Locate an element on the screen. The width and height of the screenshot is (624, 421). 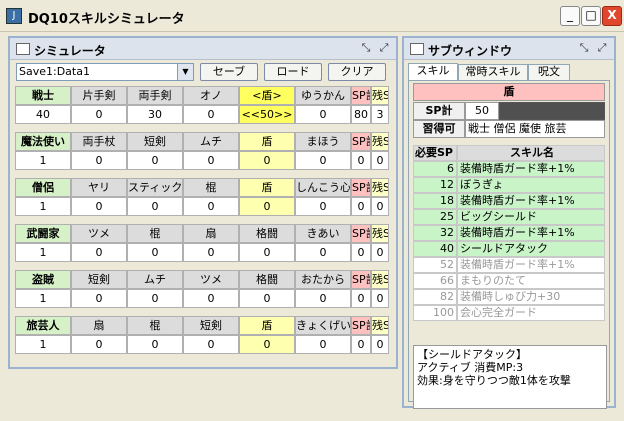
tab-spell: 呪文 is located at coordinates (549, 72).